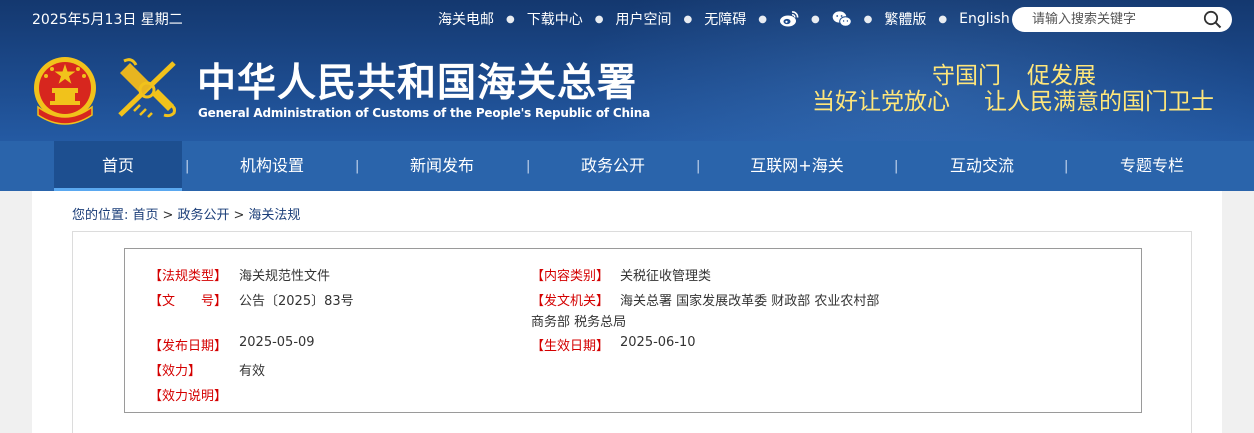 This screenshot has width=1254, height=433. Describe the element at coordinates (570, 276) in the screenshot. I see `label-content-category: 【内容类别】` at that location.